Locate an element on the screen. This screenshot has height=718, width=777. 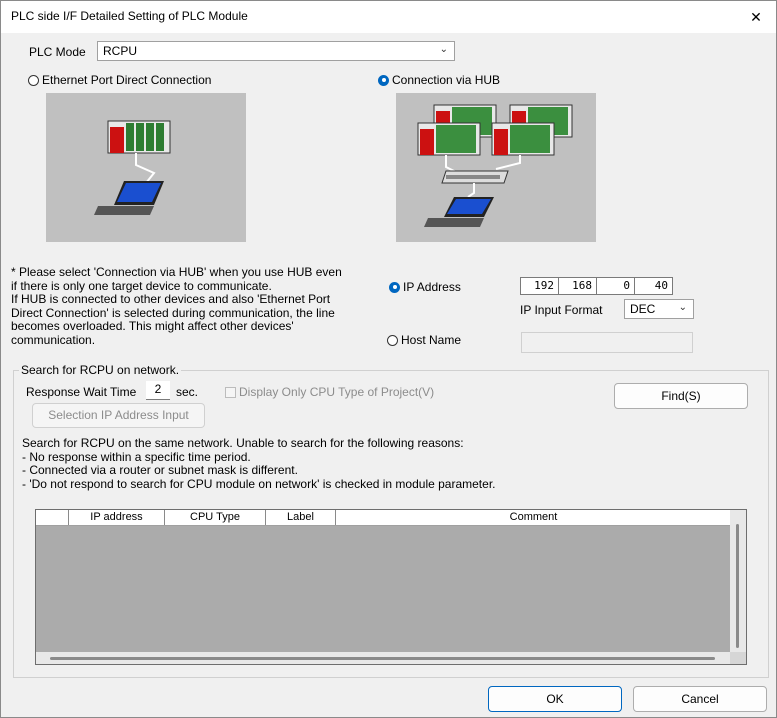
selection-ip-button: Selection IP Address Input is located at coordinates (118, 415).